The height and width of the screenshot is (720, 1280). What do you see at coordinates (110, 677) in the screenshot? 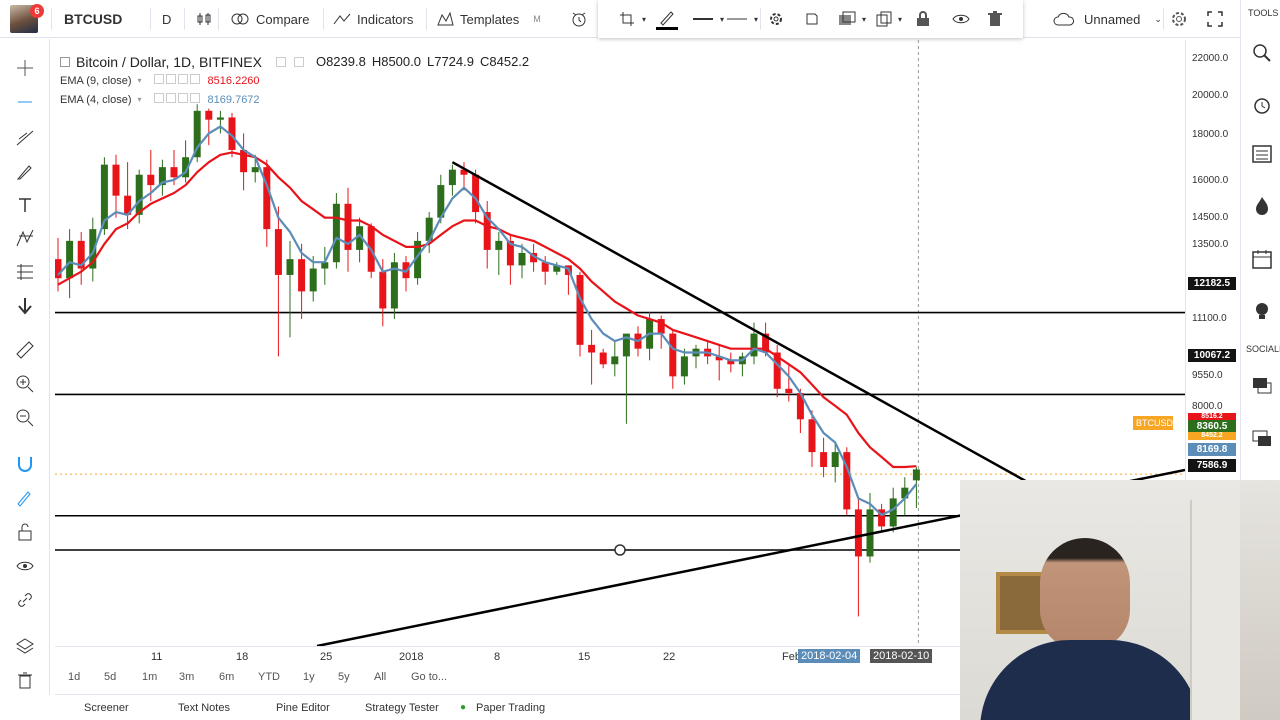
I see `range-5d: 5d` at bounding box center [110, 677].